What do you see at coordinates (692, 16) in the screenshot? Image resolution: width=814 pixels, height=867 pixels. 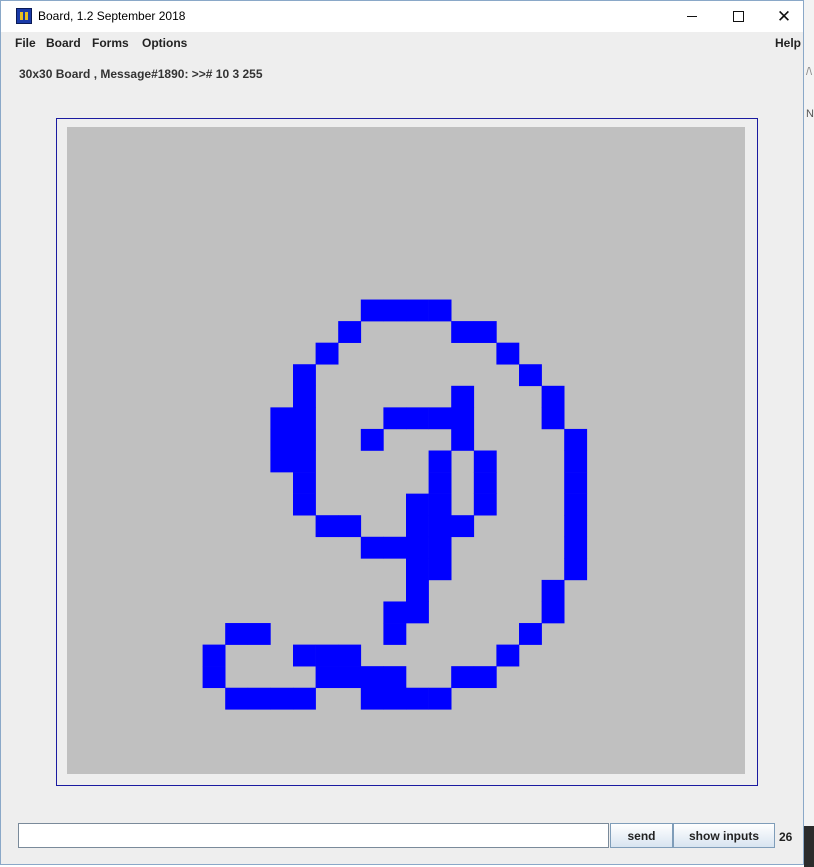 I see `minimize-button` at bounding box center [692, 16].